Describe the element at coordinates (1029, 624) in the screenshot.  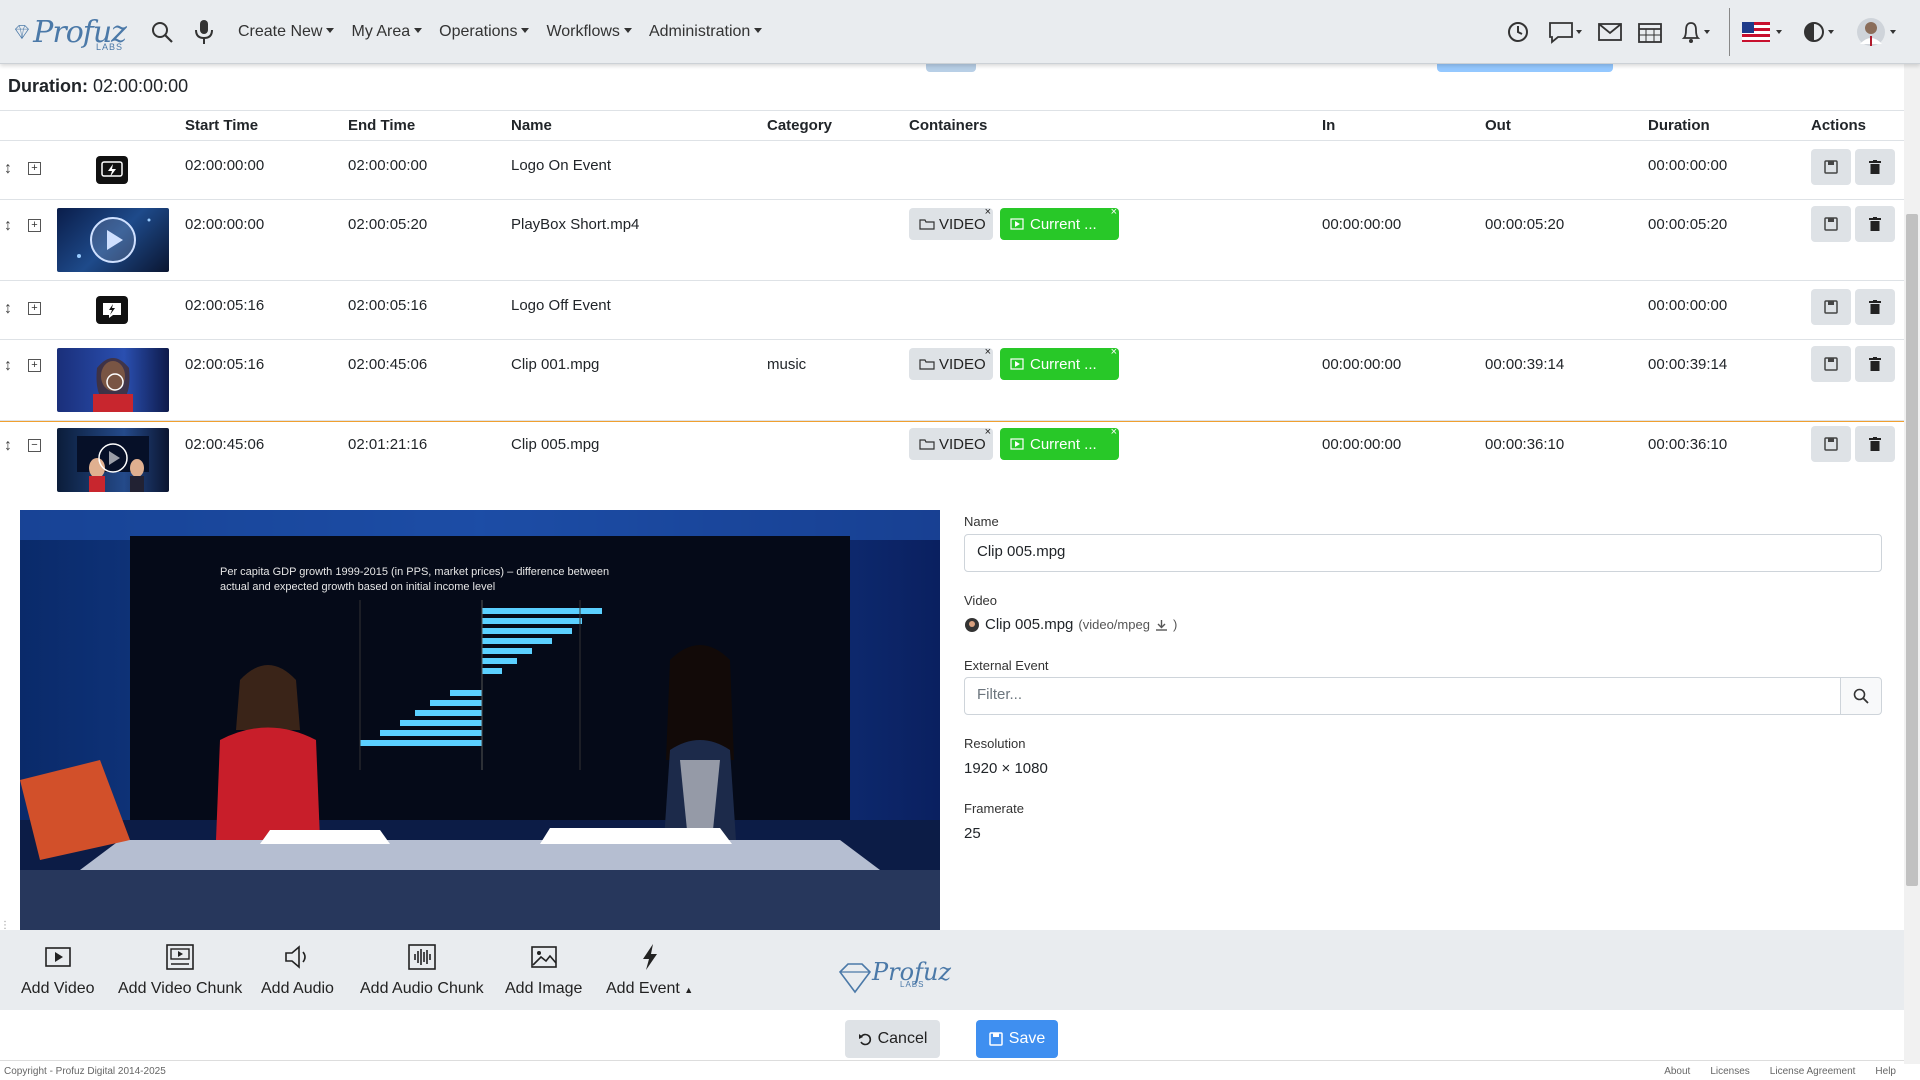
I see `video-file-link: Clip 005.mpg` at that location.